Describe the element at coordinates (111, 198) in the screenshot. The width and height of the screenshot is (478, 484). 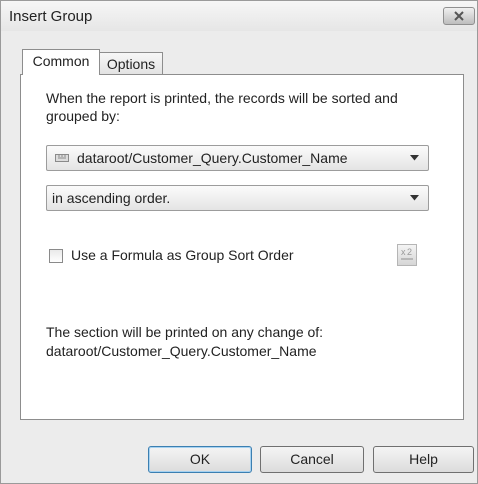
I see `sort-order-value: in ascending order.` at that location.